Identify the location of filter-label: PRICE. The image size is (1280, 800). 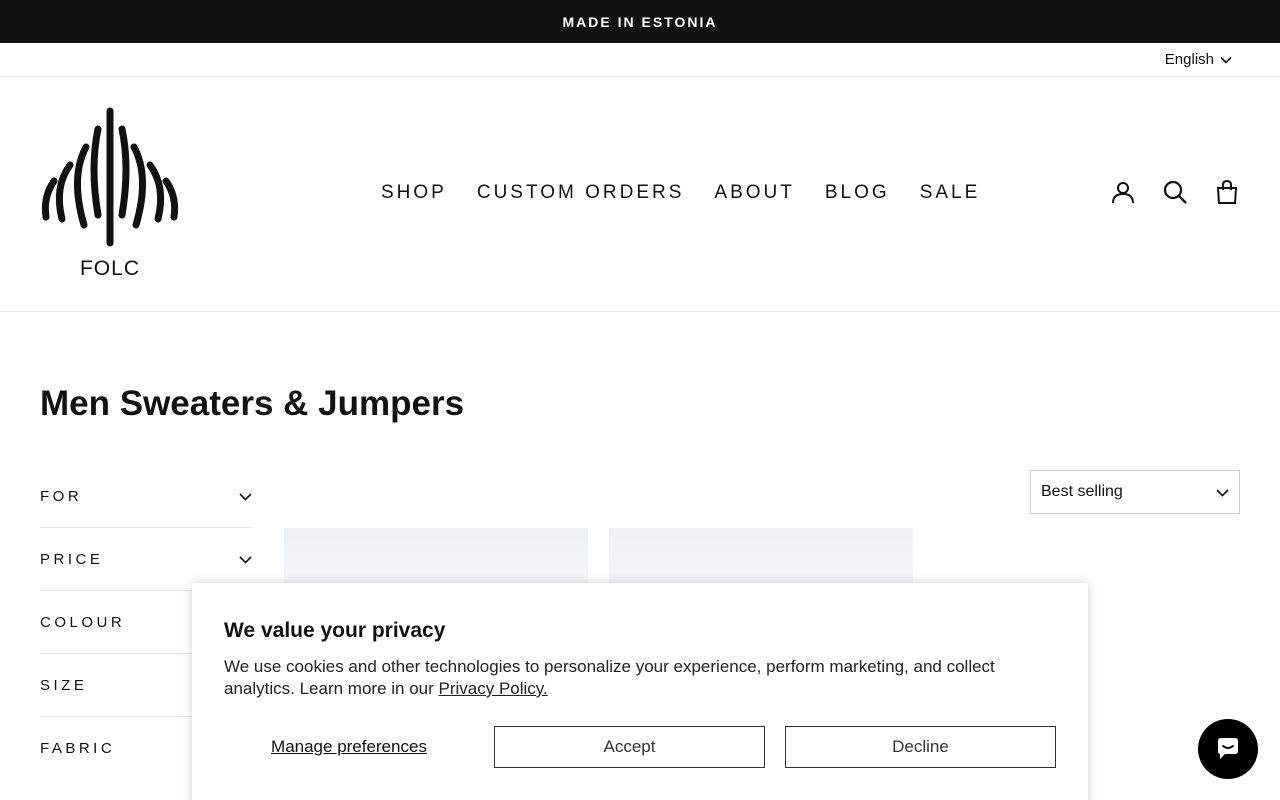
(72, 559).